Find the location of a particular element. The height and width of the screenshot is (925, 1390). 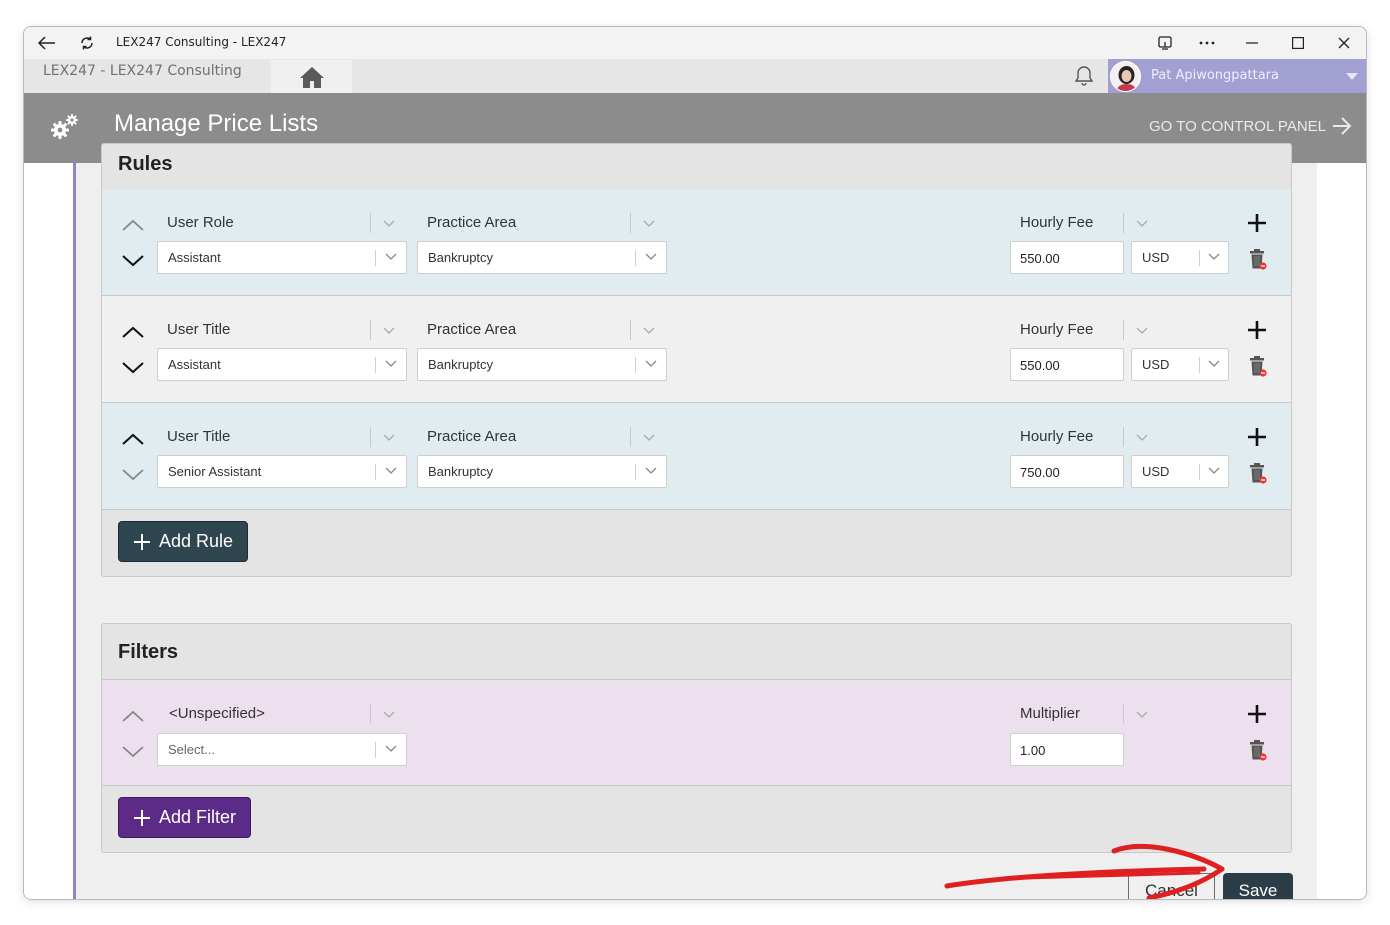

home-button is located at coordinates (311, 76).